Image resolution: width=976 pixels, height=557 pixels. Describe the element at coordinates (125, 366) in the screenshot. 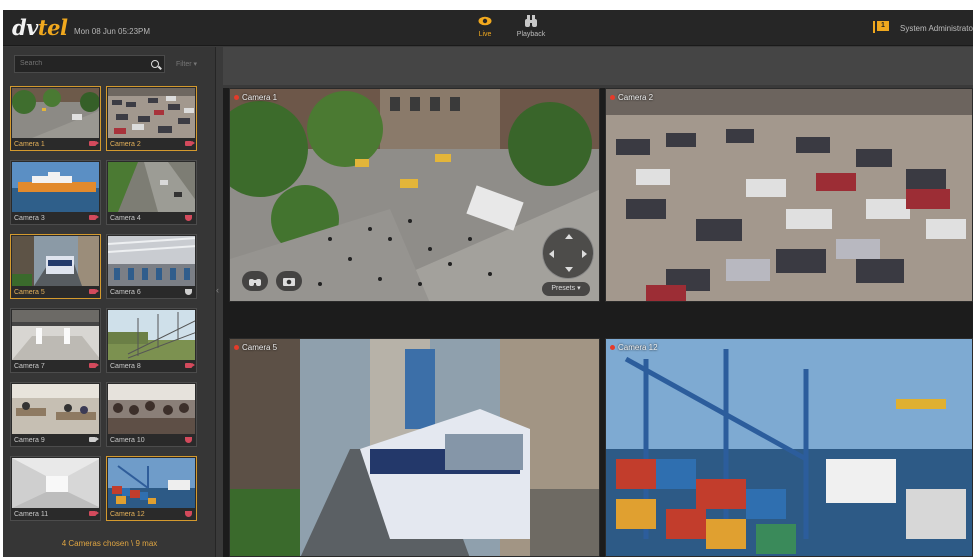

I see `camera-thumb-label: Camera 8` at that location.